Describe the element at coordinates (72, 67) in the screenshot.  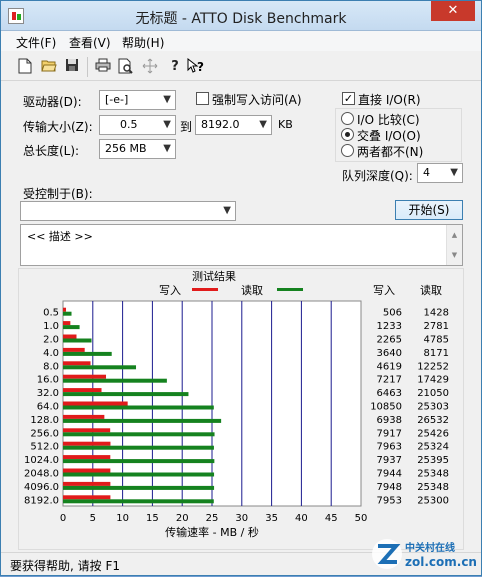
I see `save-disk-icon` at that location.